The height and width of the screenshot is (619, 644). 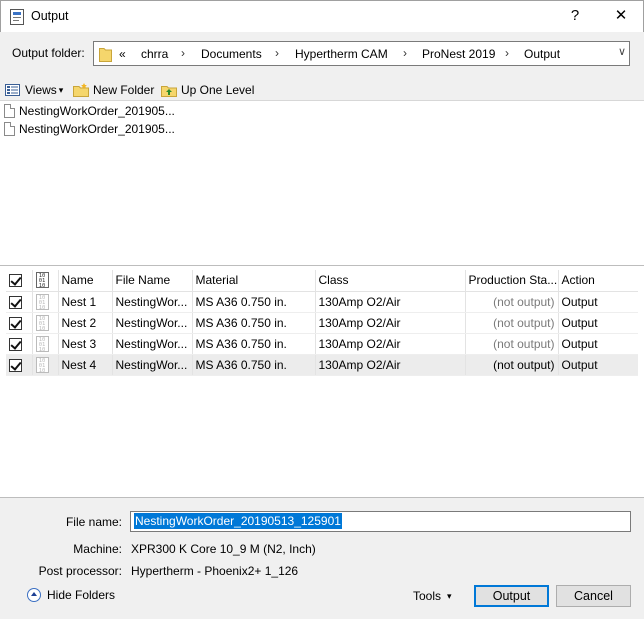 What do you see at coordinates (231, 54) in the screenshot?
I see `breadcrumb-documents: Documents` at bounding box center [231, 54].